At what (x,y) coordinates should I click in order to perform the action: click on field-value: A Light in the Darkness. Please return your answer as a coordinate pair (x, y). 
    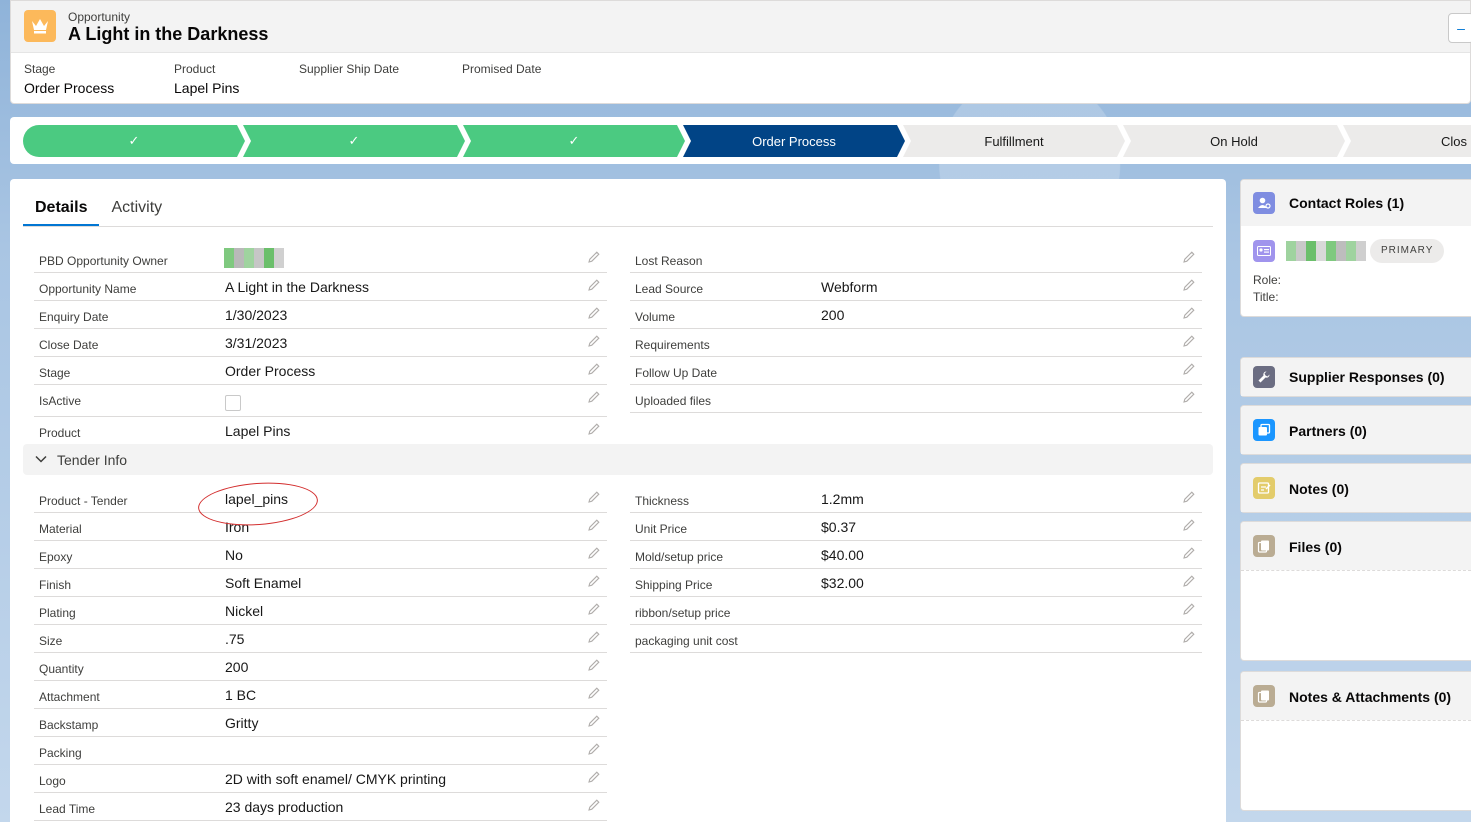
    Looking at the image, I should click on (297, 287).